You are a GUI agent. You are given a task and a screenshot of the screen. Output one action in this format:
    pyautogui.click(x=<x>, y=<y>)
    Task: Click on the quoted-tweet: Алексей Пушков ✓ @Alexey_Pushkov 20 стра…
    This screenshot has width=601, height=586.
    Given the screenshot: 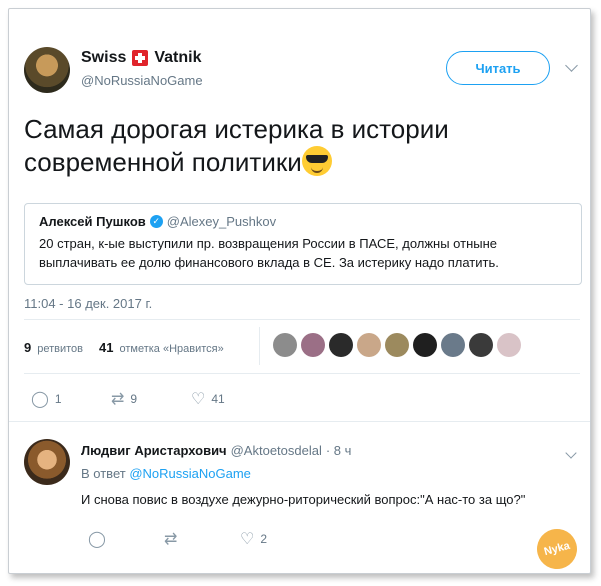 What is the action you would take?
    pyautogui.click(x=303, y=244)
    